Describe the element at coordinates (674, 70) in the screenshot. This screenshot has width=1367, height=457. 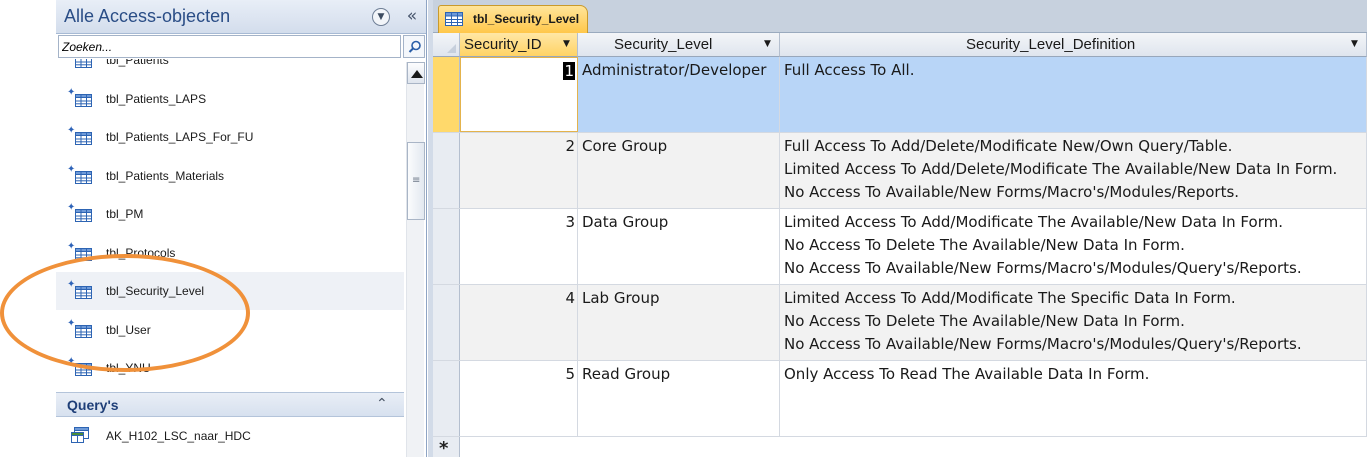
I see `cell-value: Administrator/Developer` at that location.